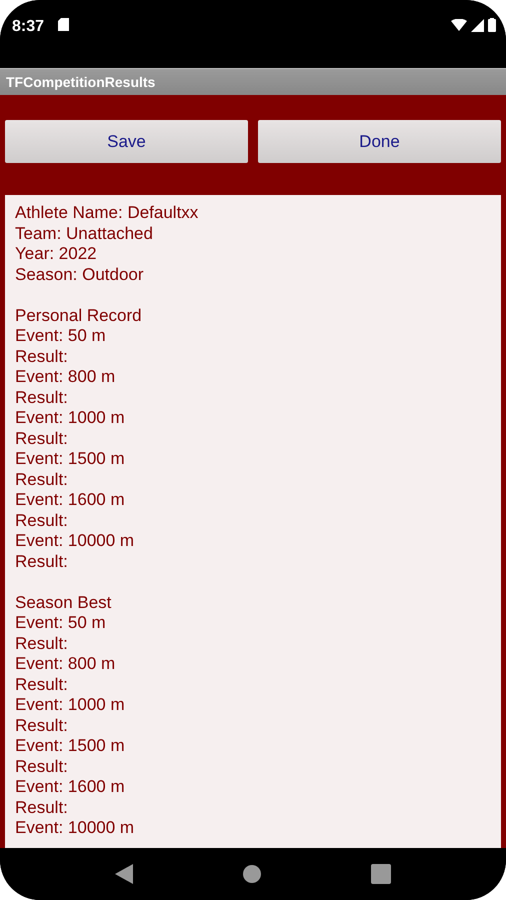 The image size is (506, 900). What do you see at coordinates (107, 213) in the screenshot?
I see `profile-line: Athlete Name: Defaultxx` at bounding box center [107, 213].